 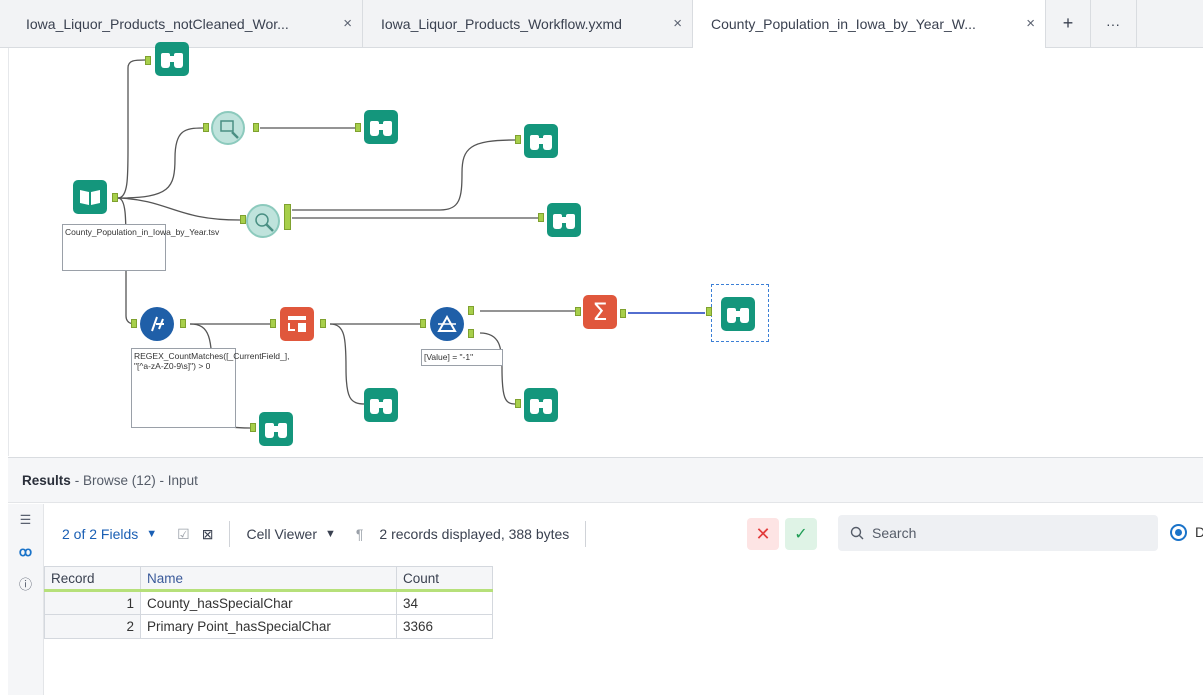 What do you see at coordinates (1178, 532) in the screenshot?
I see `radio-button` at bounding box center [1178, 532].